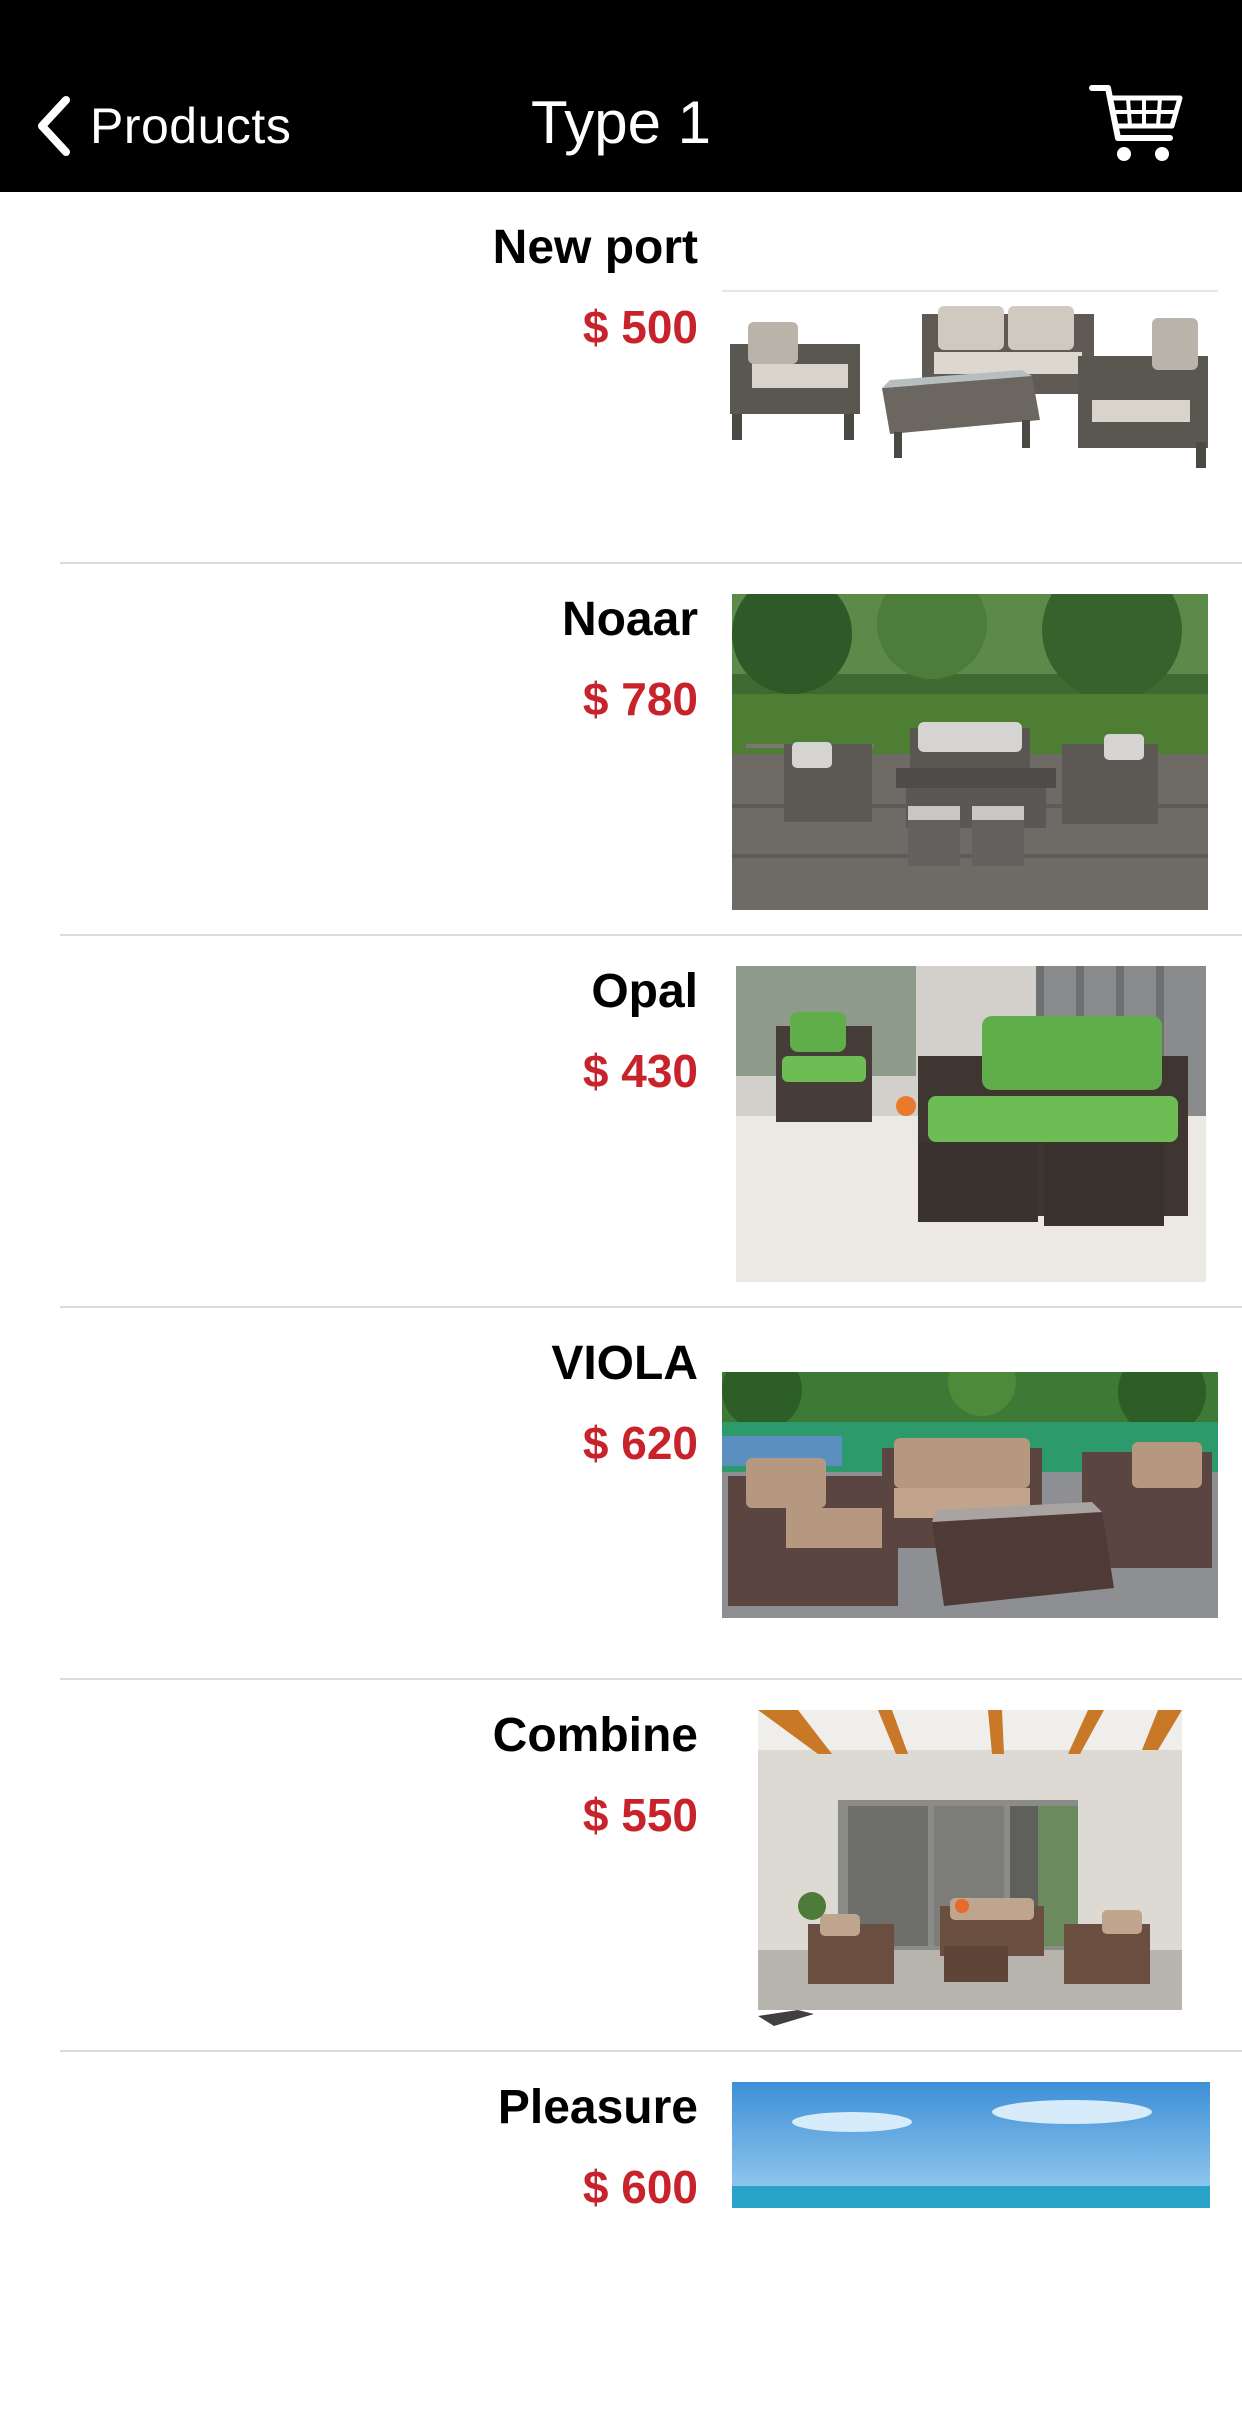  I want to click on navigation-bar: Products Type 1, so click(621, 96).